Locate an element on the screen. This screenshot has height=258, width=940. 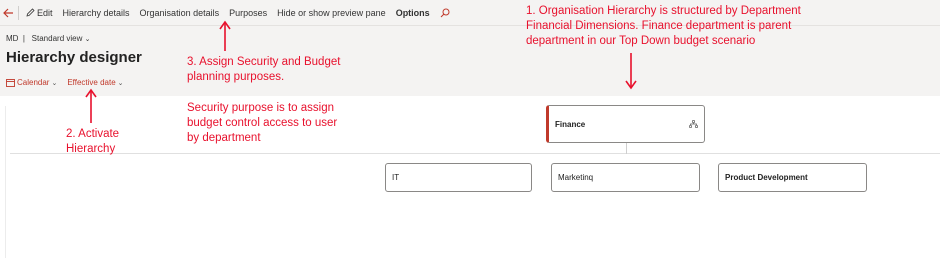
organisation-details-label: Organisation details is located at coordinates (179, 12).